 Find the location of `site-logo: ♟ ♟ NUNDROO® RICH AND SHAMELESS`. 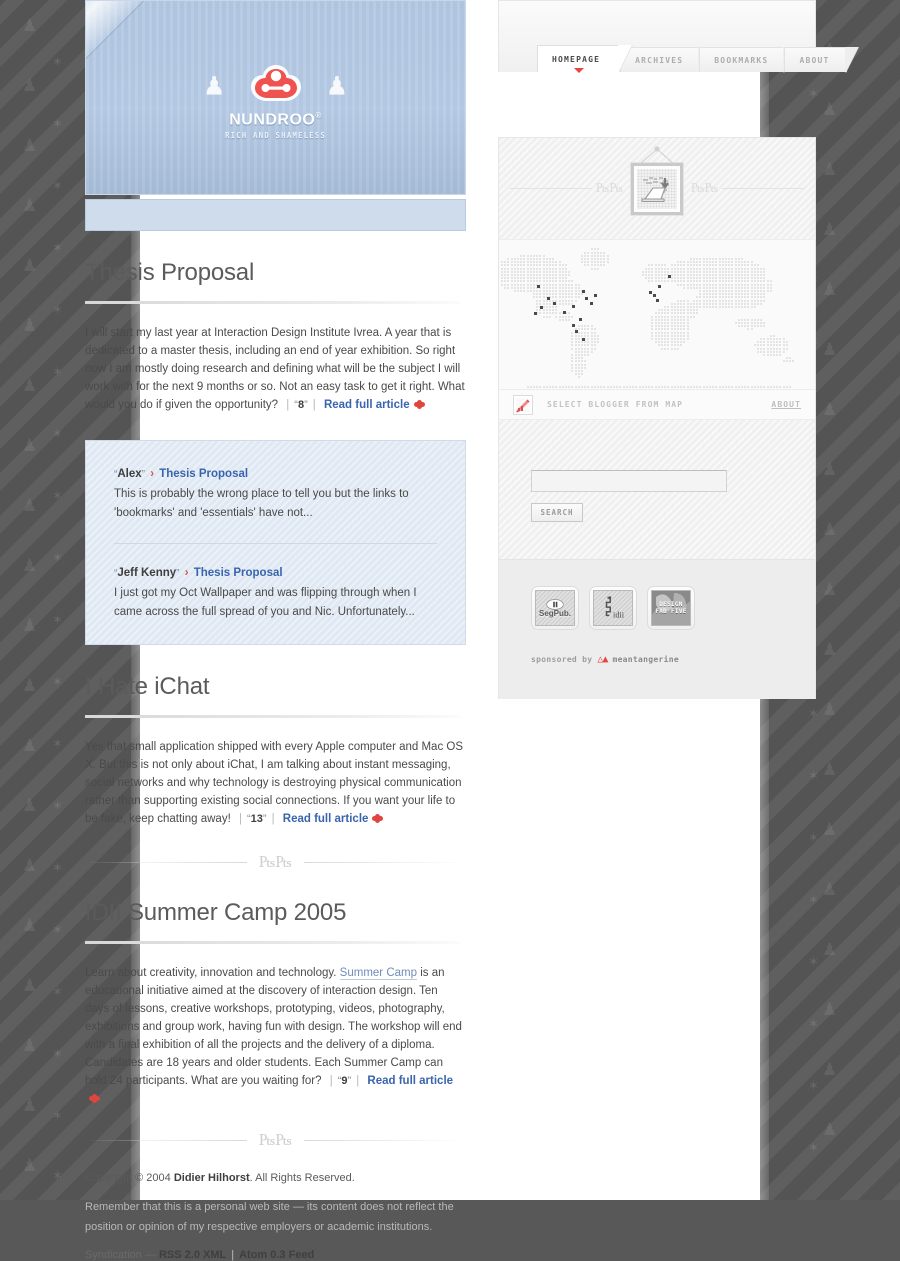

site-logo: ♟ ♟ NUNDROO® RICH AND SHAMELESS is located at coordinates (275, 101).